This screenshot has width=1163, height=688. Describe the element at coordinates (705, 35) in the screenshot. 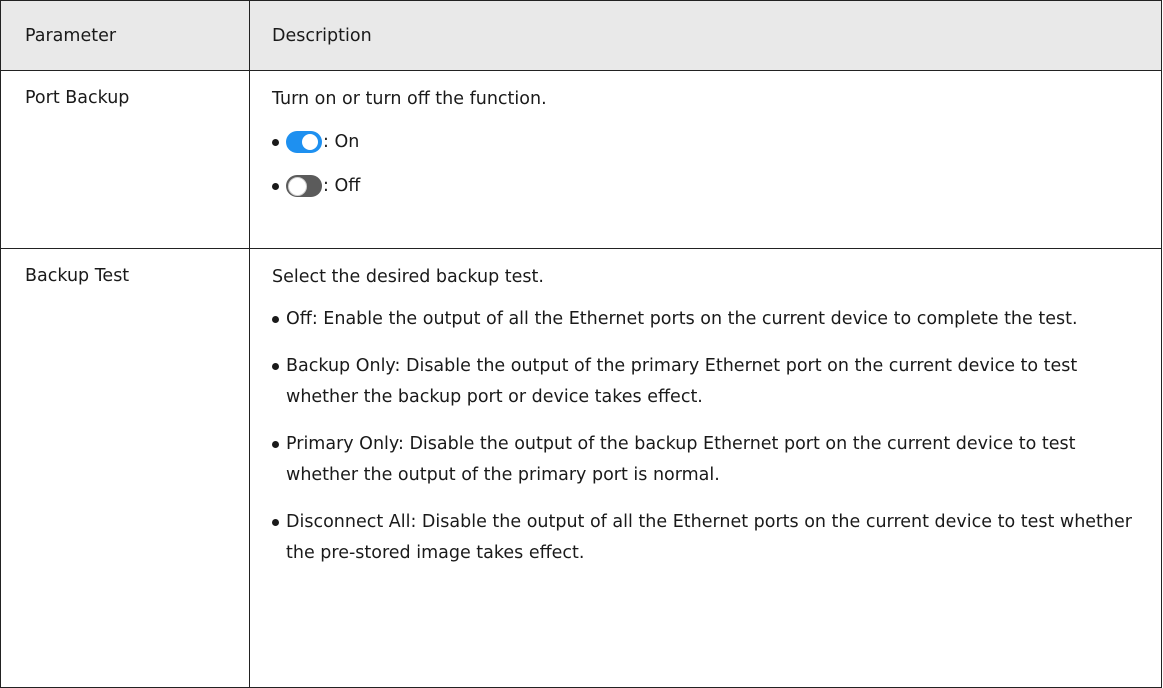

I see `header-description: Description` at that location.